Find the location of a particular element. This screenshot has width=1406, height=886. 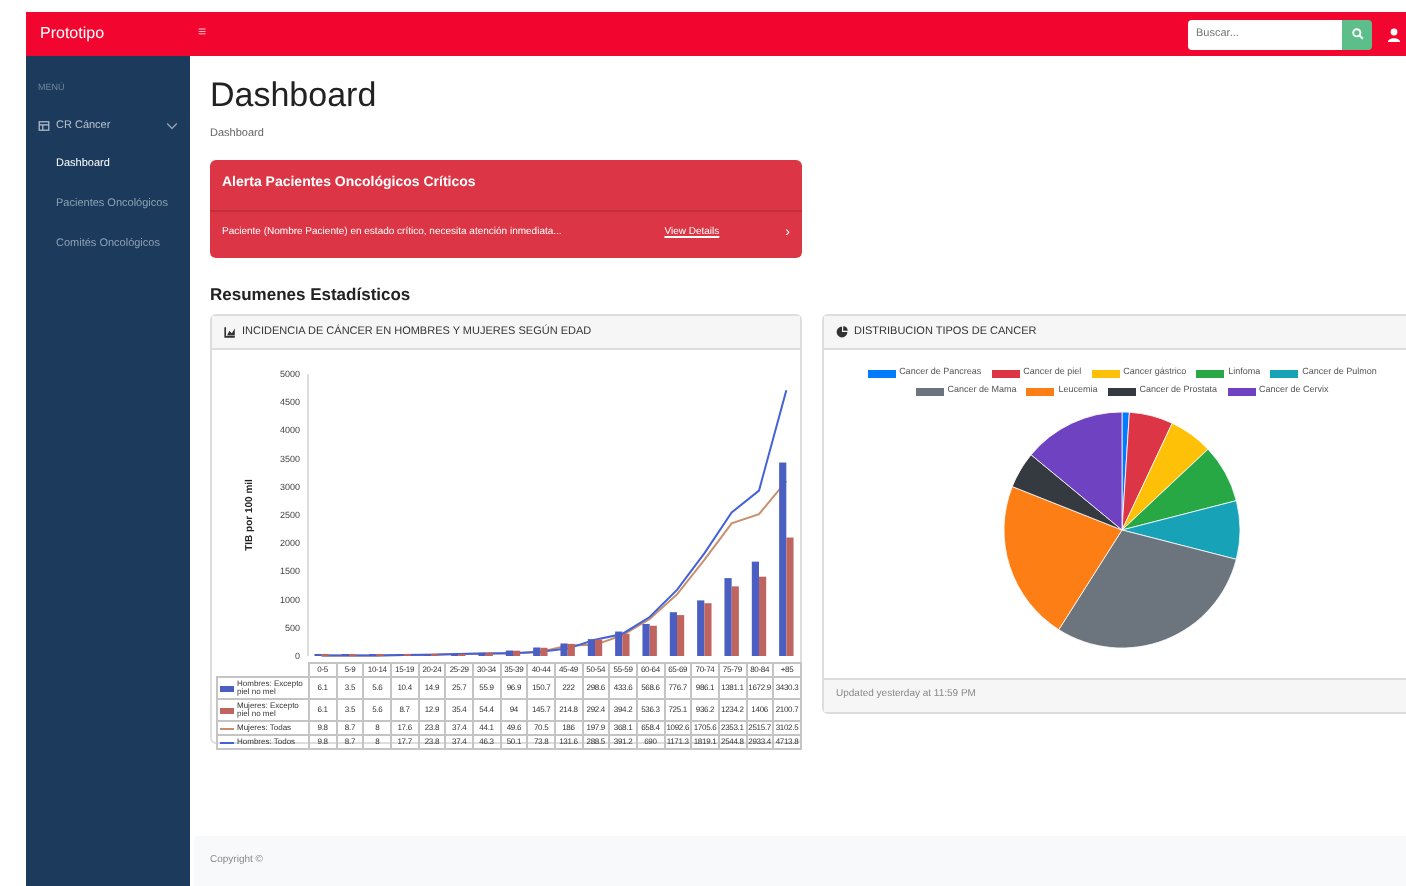

brand-name: Prototipo is located at coordinates (110, 34).